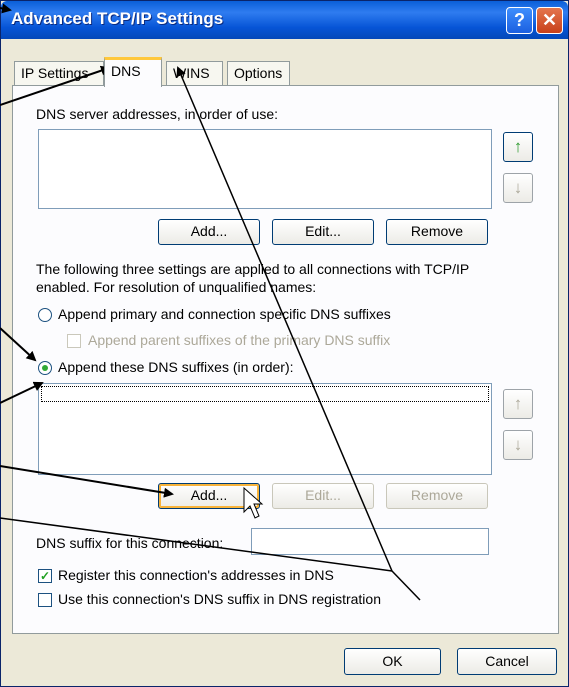 This screenshot has height=687, width=569. Describe the element at coordinates (392, 661) in the screenshot. I see `ok-button: OK` at that location.